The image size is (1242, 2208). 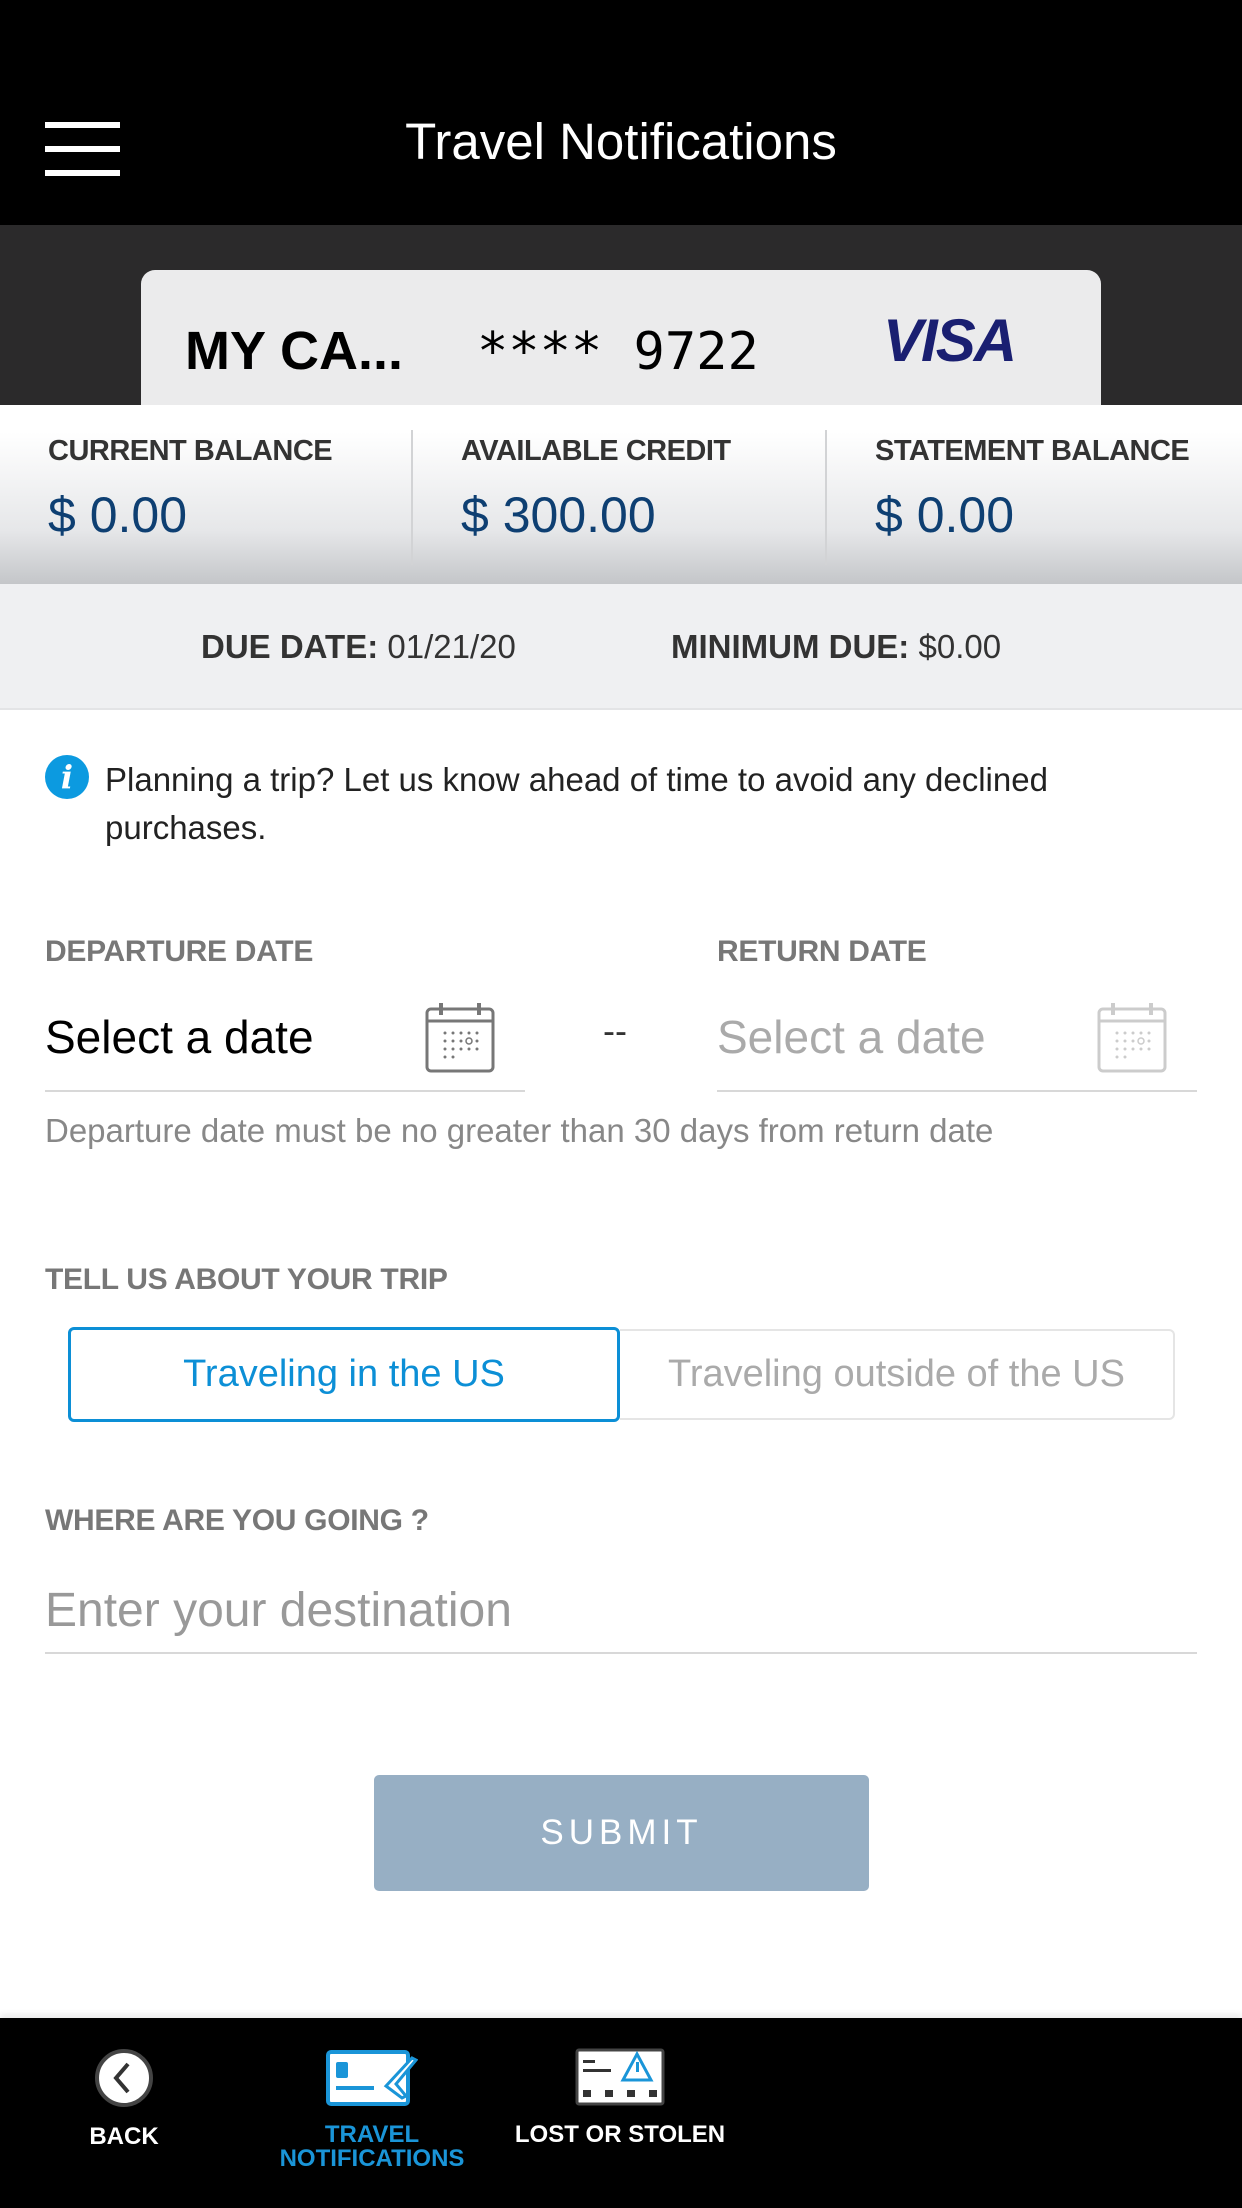 What do you see at coordinates (620, 2077) in the screenshot?
I see `lost-card-warning-icon` at bounding box center [620, 2077].